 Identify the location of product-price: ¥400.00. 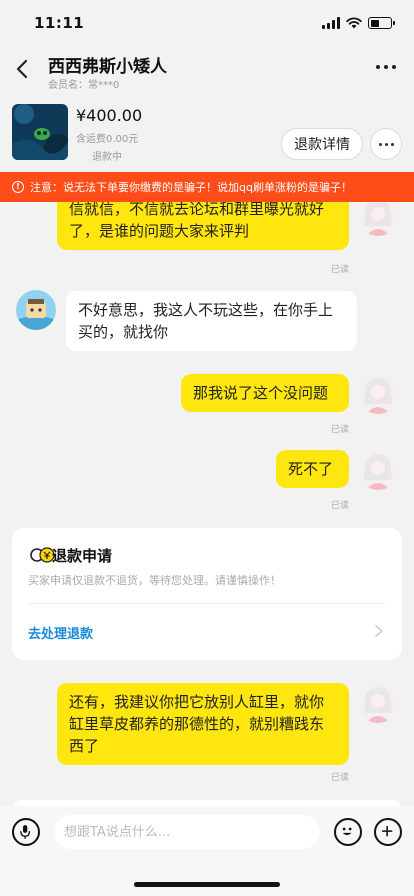
(109, 115).